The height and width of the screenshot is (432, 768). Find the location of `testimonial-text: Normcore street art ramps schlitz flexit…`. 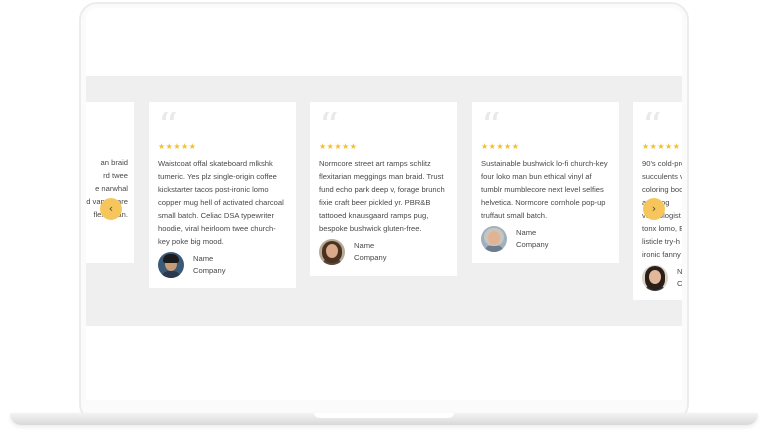

testimonial-text: Normcore street art ramps schlitz flexit… is located at coordinates (382, 196).